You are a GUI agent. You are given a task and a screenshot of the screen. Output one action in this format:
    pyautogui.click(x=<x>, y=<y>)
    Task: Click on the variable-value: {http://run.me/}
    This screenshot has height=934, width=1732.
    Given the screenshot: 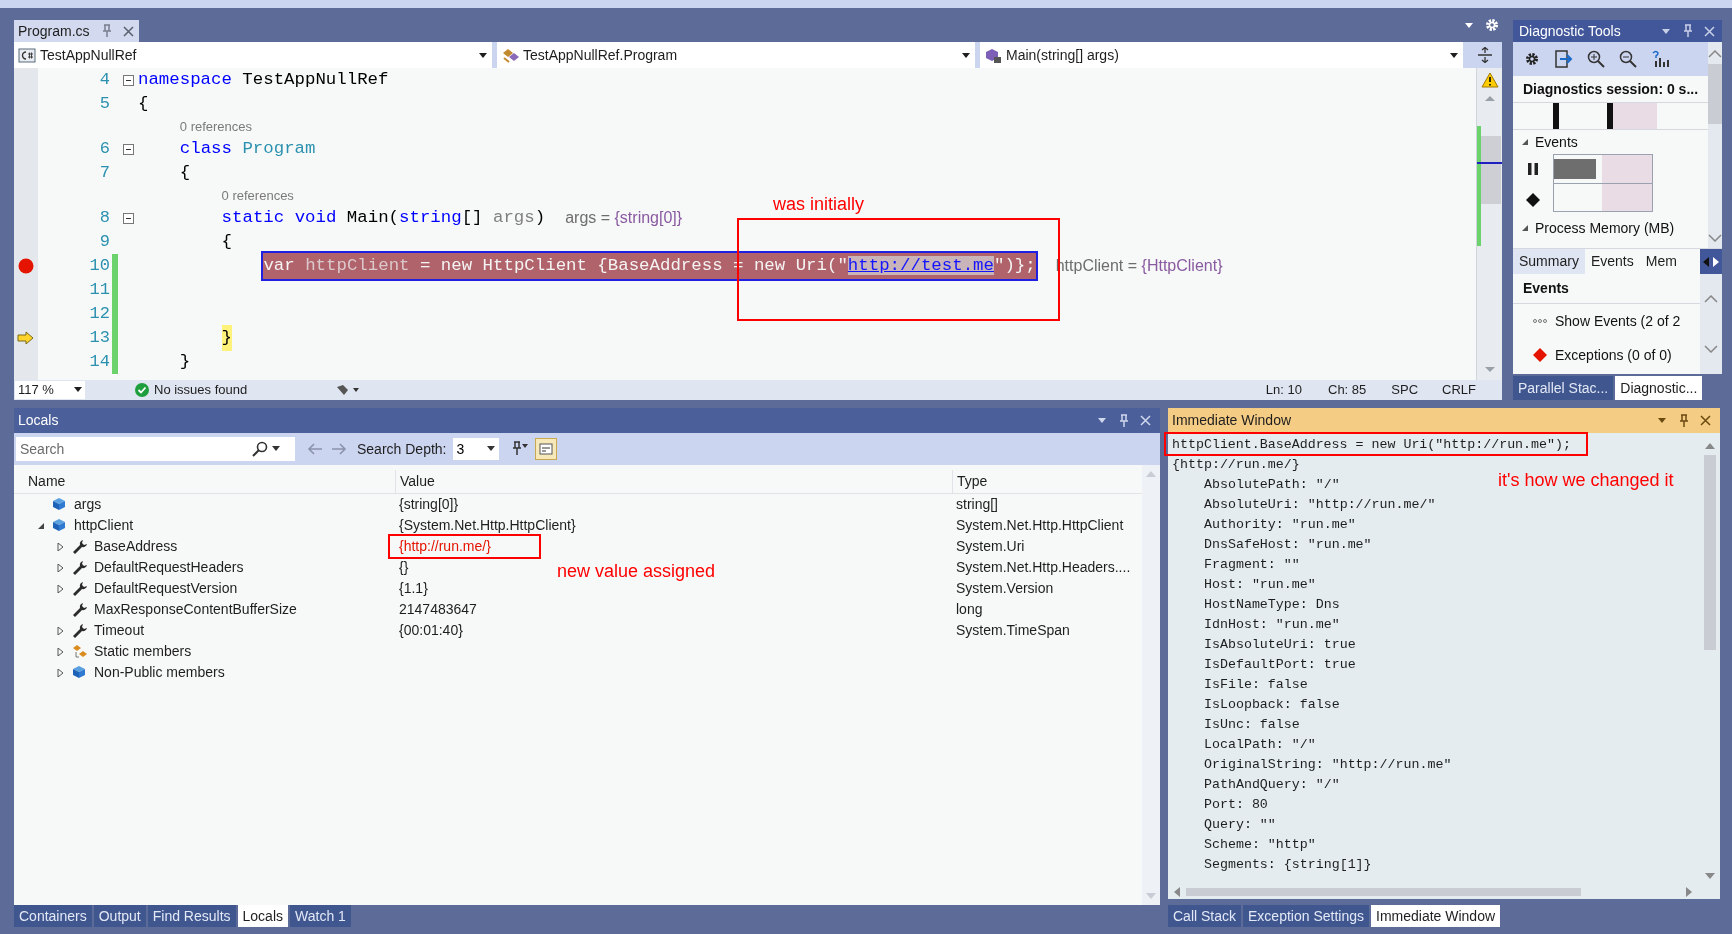 What is the action you would take?
    pyautogui.click(x=445, y=546)
    